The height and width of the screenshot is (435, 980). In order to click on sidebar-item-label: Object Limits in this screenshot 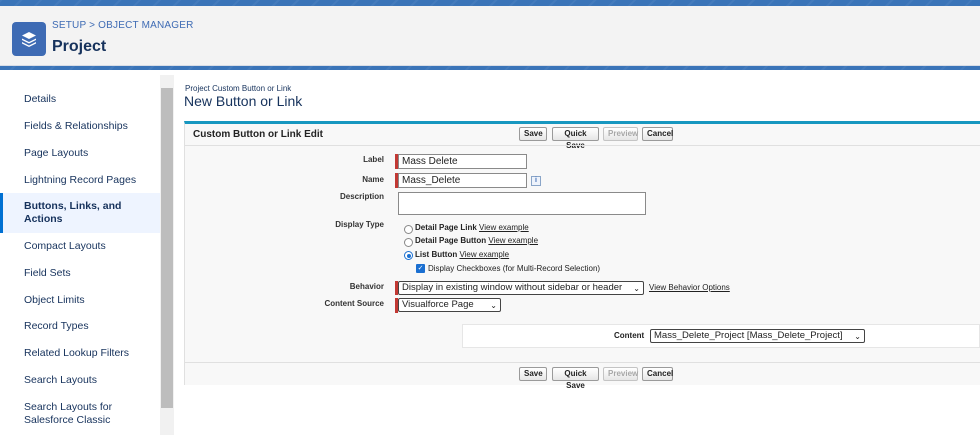, I will do `click(54, 300)`.